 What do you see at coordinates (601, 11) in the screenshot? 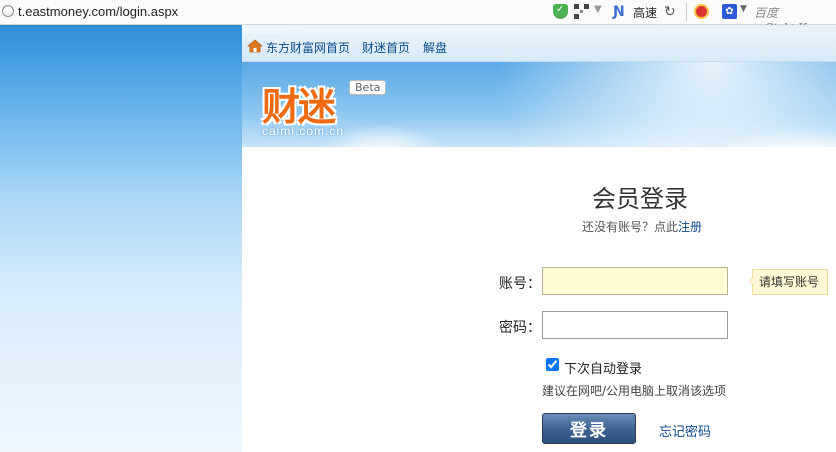
I see `chevron-down-icon: ▼` at bounding box center [601, 11].